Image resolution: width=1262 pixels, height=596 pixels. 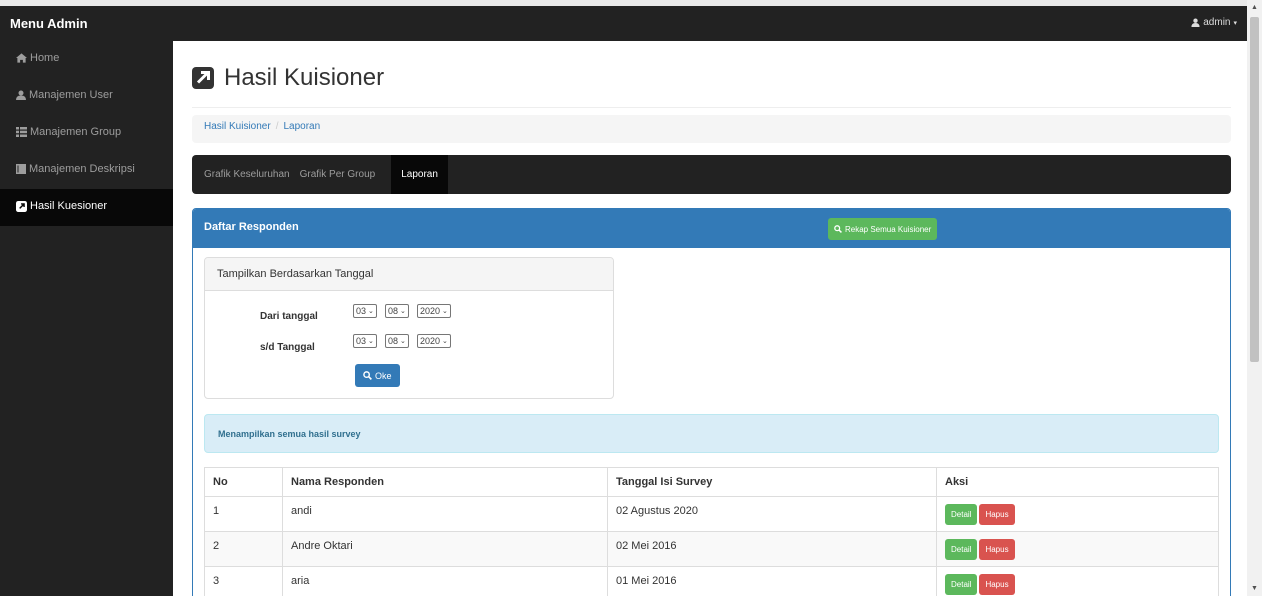 I want to click on sidebar-item-manajemen-user: Manajemen User, so click(x=86, y=96).